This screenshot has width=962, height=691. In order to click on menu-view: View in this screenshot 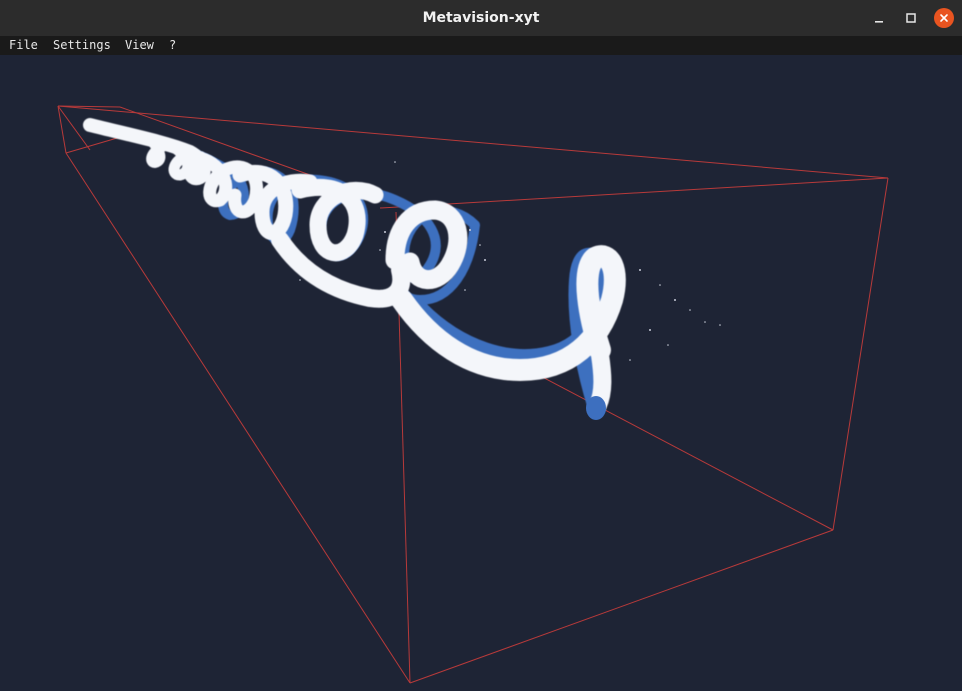, I will do `click(139, 45)`.